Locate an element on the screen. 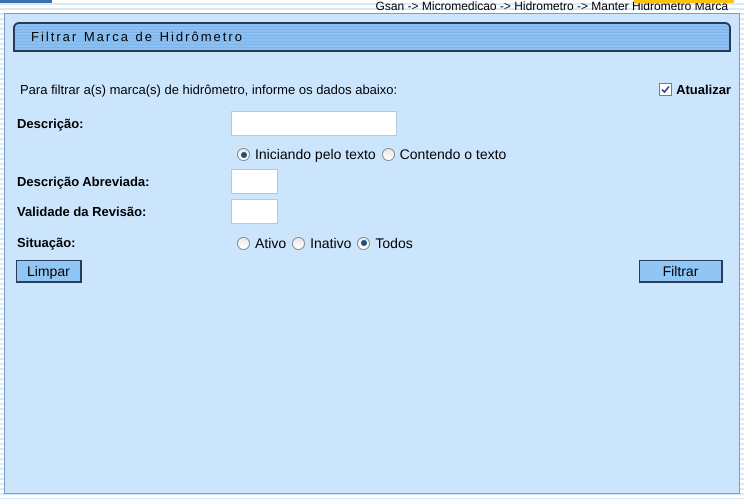 The width and height of the screenshot is (744, 499). intro-text: Para filtrar a(s) marca(s) de hidrômetro, informe os dados abaixo: is located at coordinates (209, 90).